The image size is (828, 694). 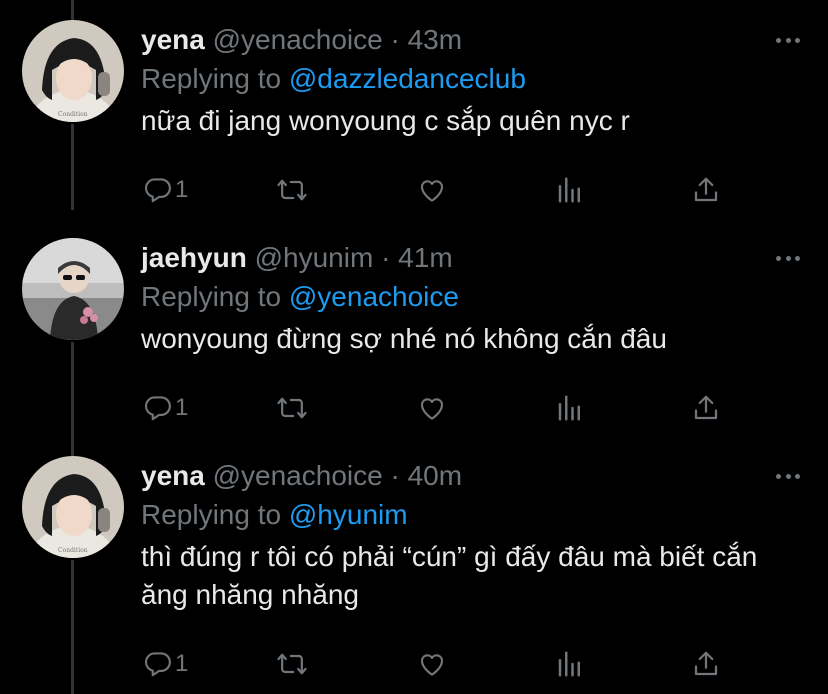 I want to click on thread-line, so click(x=72, y=10).